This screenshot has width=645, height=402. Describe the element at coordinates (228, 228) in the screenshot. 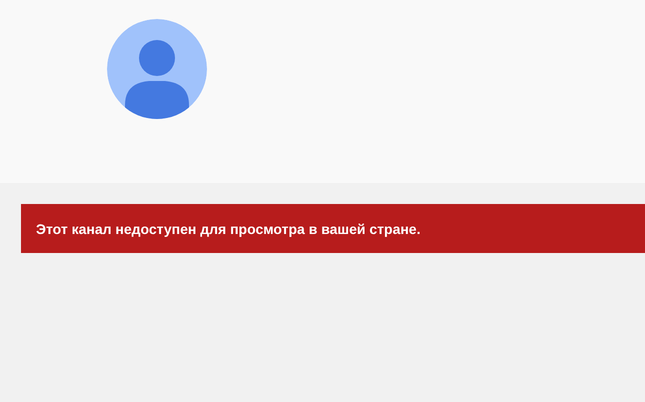

I see `error-message: Этот канал недоступен для просмотра в вашей стране.` at that location.